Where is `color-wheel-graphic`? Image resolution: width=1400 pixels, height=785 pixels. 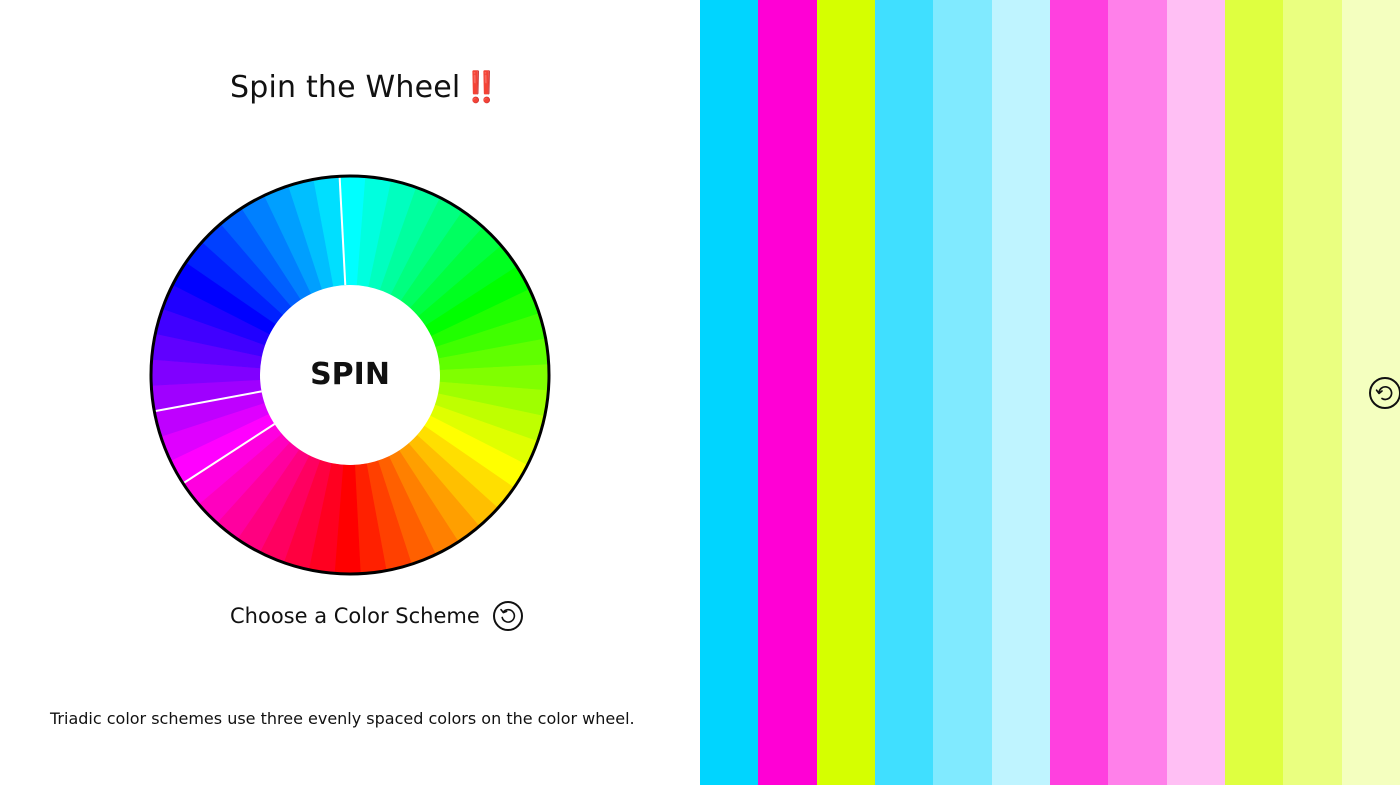
color-wheel-graphic is located at coordinates (350, 375).